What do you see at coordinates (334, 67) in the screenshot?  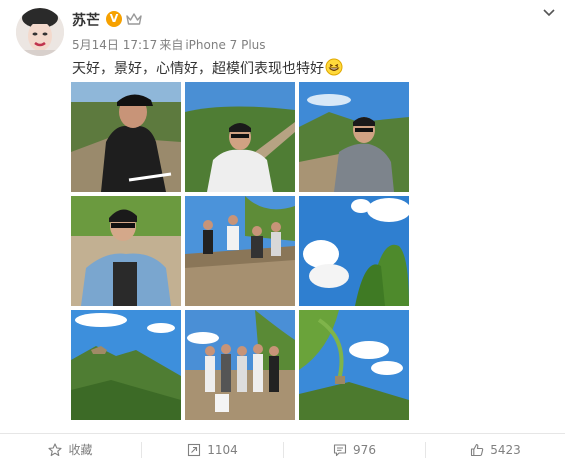 I see `grinning-emoji-icon` at bounding box center [334, 67].